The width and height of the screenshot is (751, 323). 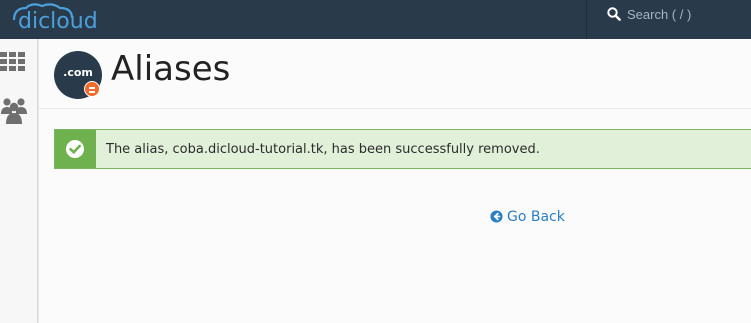 I want to click on domain-icon: .com, so click(x=78, y=75).